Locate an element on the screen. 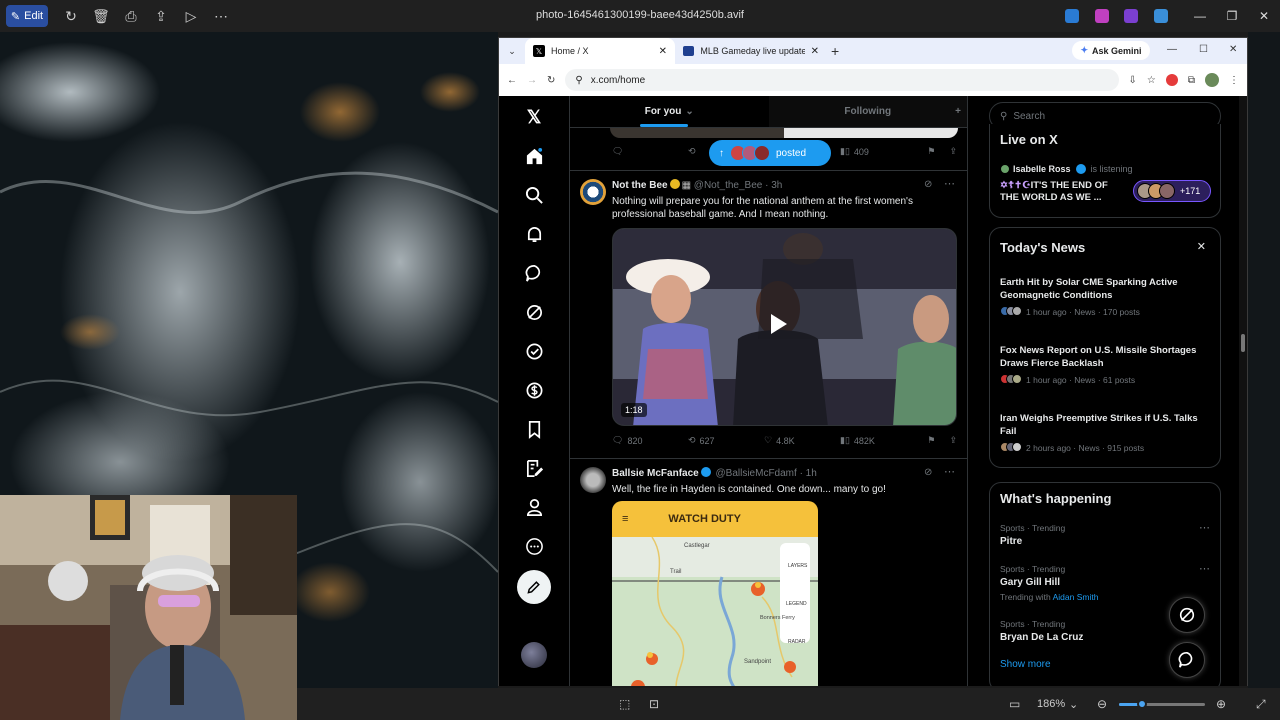 This screenshot has height=720, width=1280. url-field: ⚲ x.com/home is located at coordinates (842, 80).